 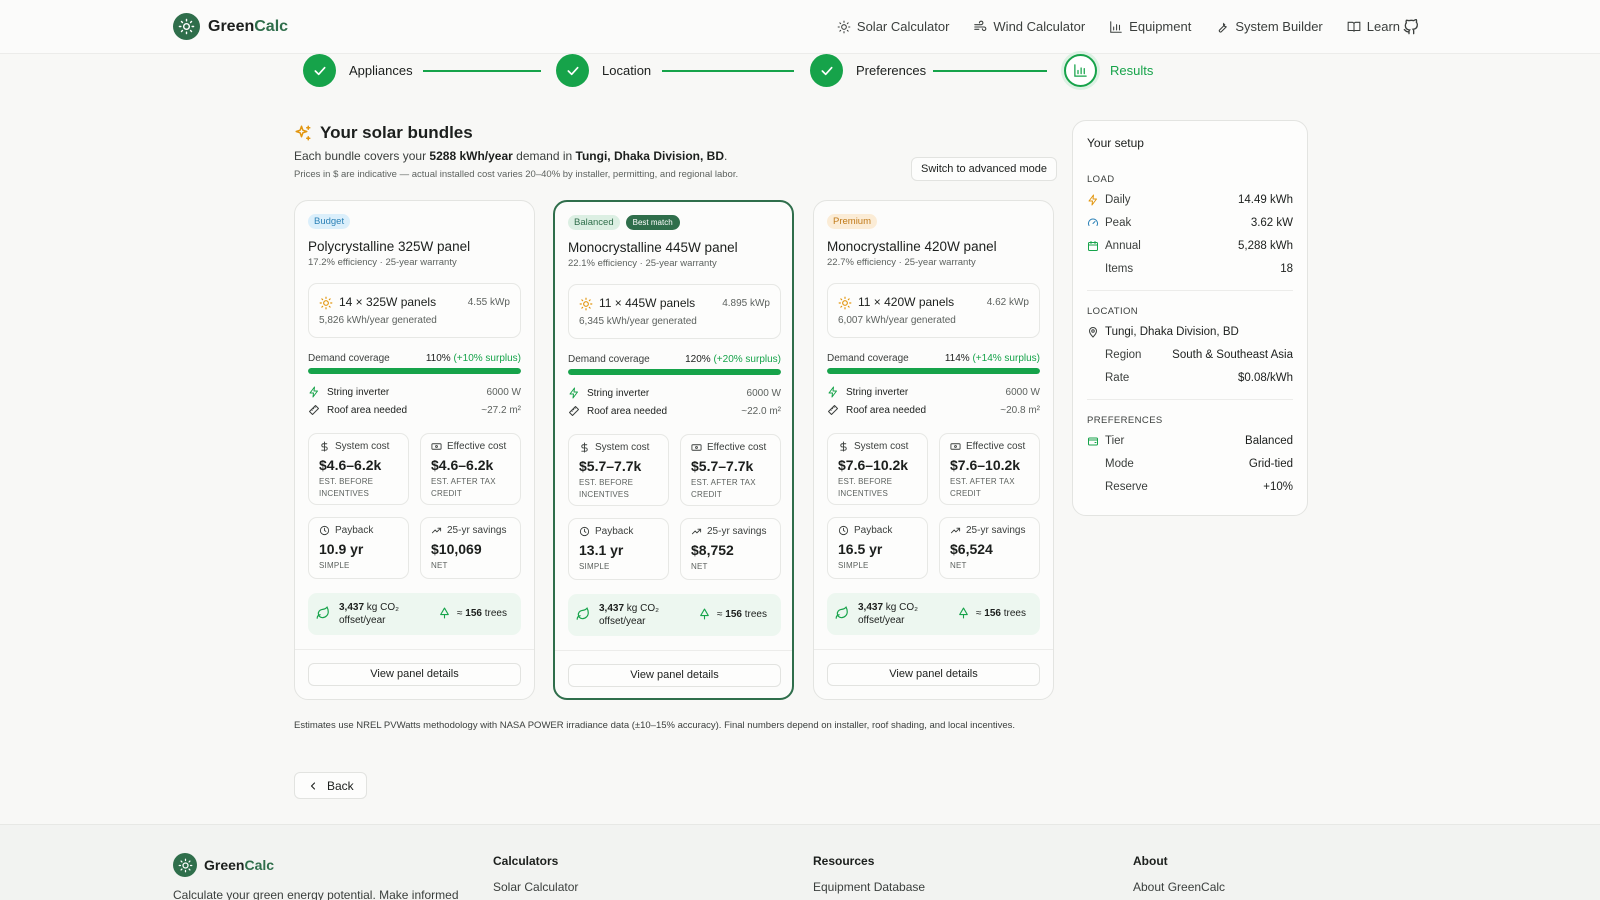 What do you see at coordinates (868, 70) in the screenshot?
I see `step-preferences: Preferences` at bounding box center [868, 70].